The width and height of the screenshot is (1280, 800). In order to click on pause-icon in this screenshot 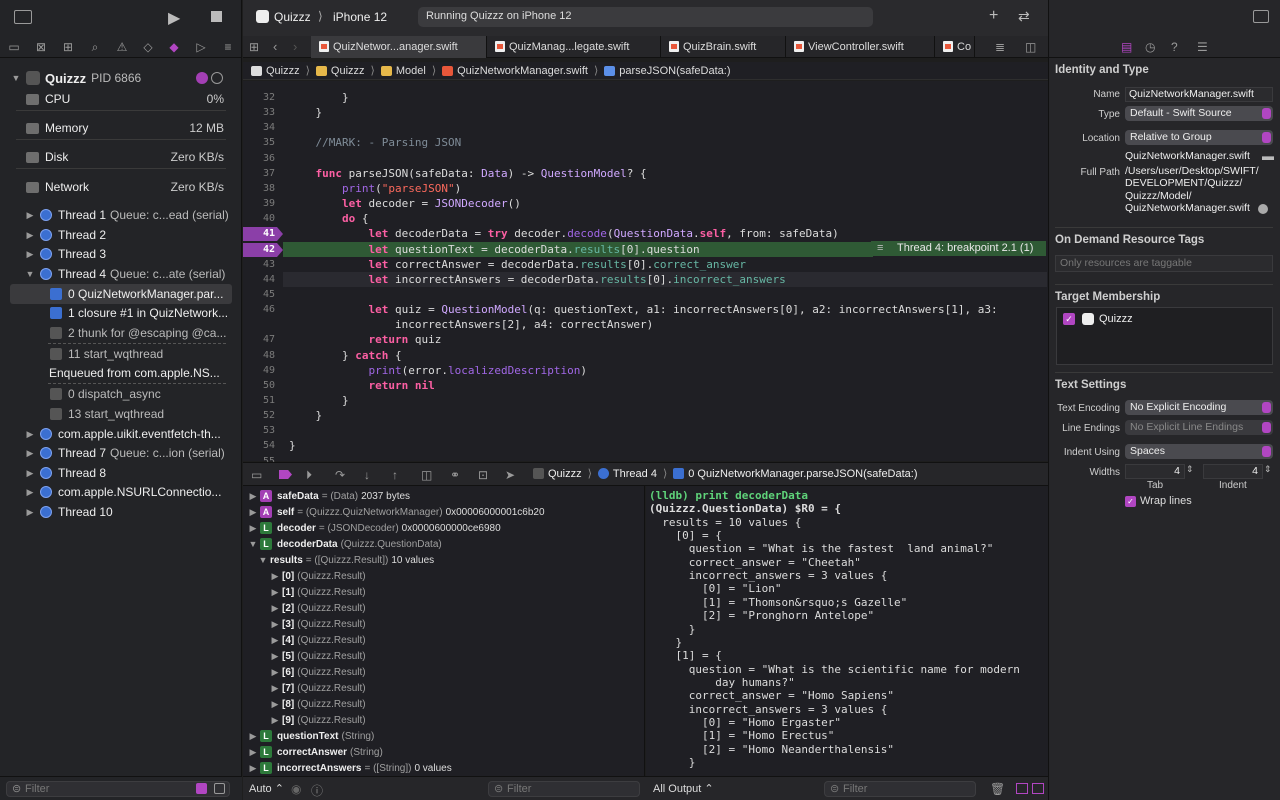, I will do `click(217, 78)`.